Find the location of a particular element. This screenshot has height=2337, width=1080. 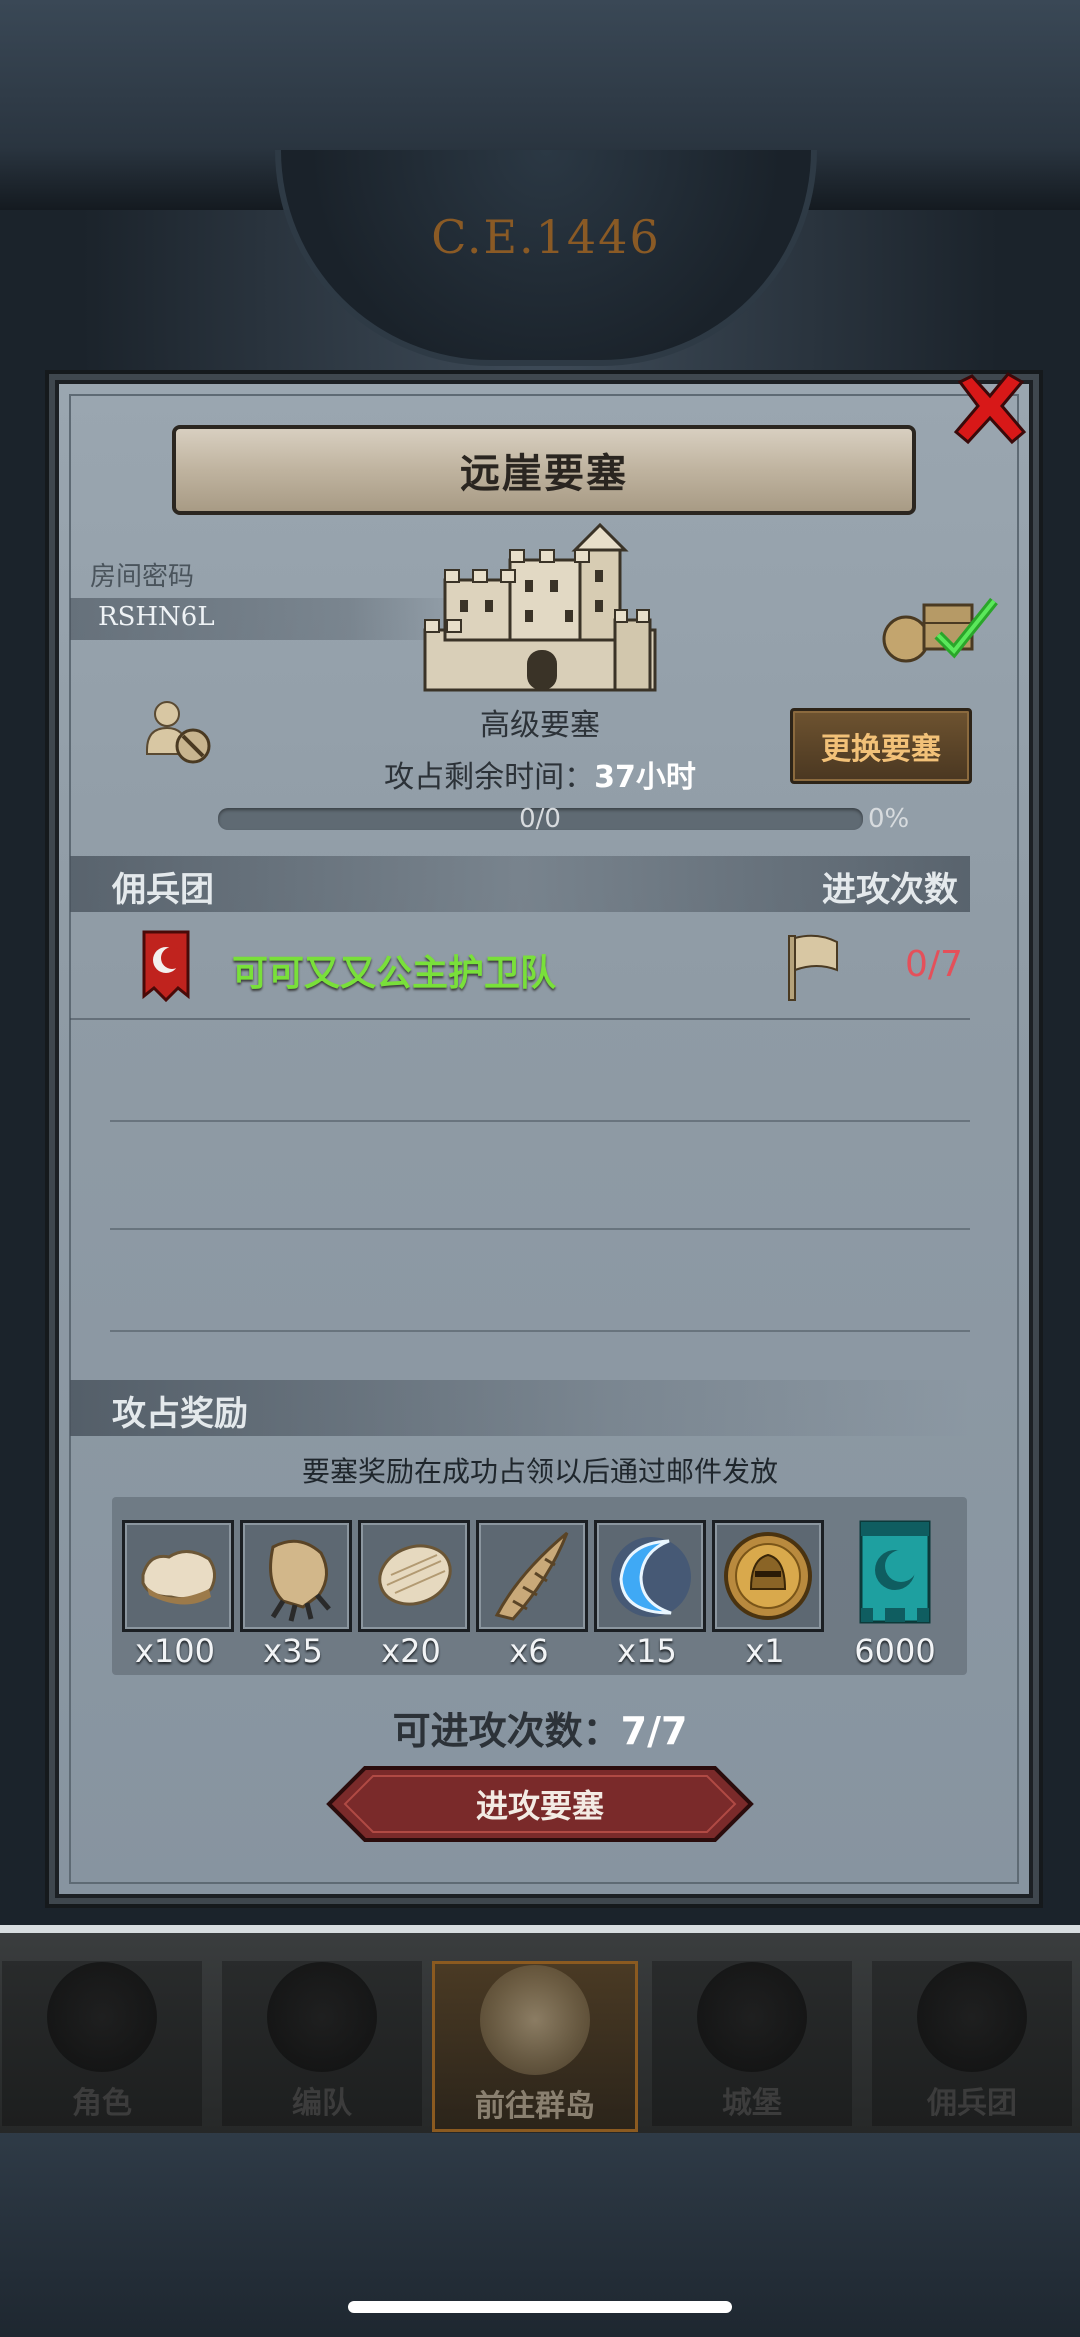

horn-icon is located at coordinates (531, 1576).